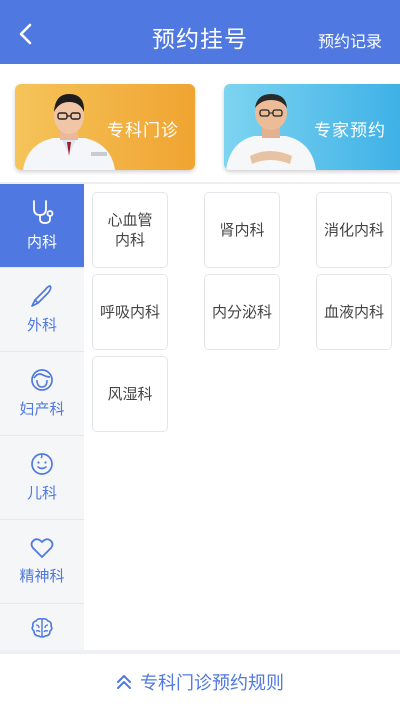 This screenshot has width=400, height=710. Describe the element at coordinates (43, 212) in the screenshot. I see `stethoscope-icon` at that location.